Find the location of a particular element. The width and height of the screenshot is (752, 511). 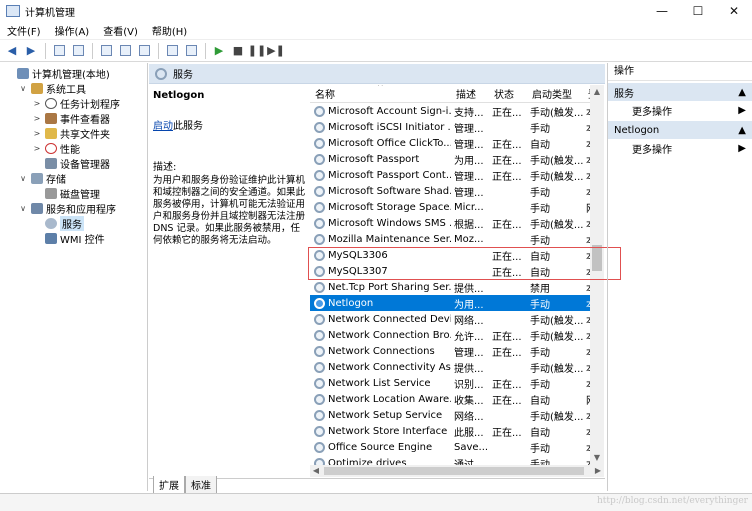

tree-performance: > 性能 is located at coordinates (73, 148).